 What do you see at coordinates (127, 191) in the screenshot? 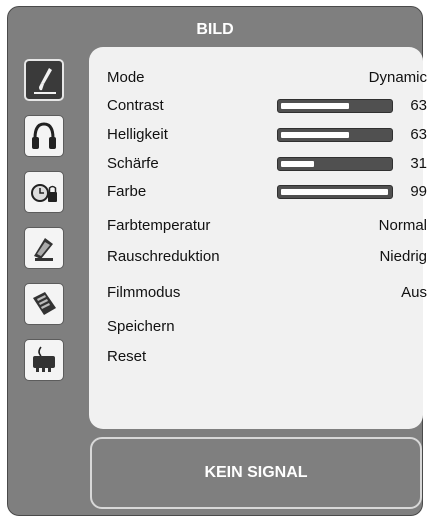
I see `farbe-label: Farbe` at bounding box center [127, 191].